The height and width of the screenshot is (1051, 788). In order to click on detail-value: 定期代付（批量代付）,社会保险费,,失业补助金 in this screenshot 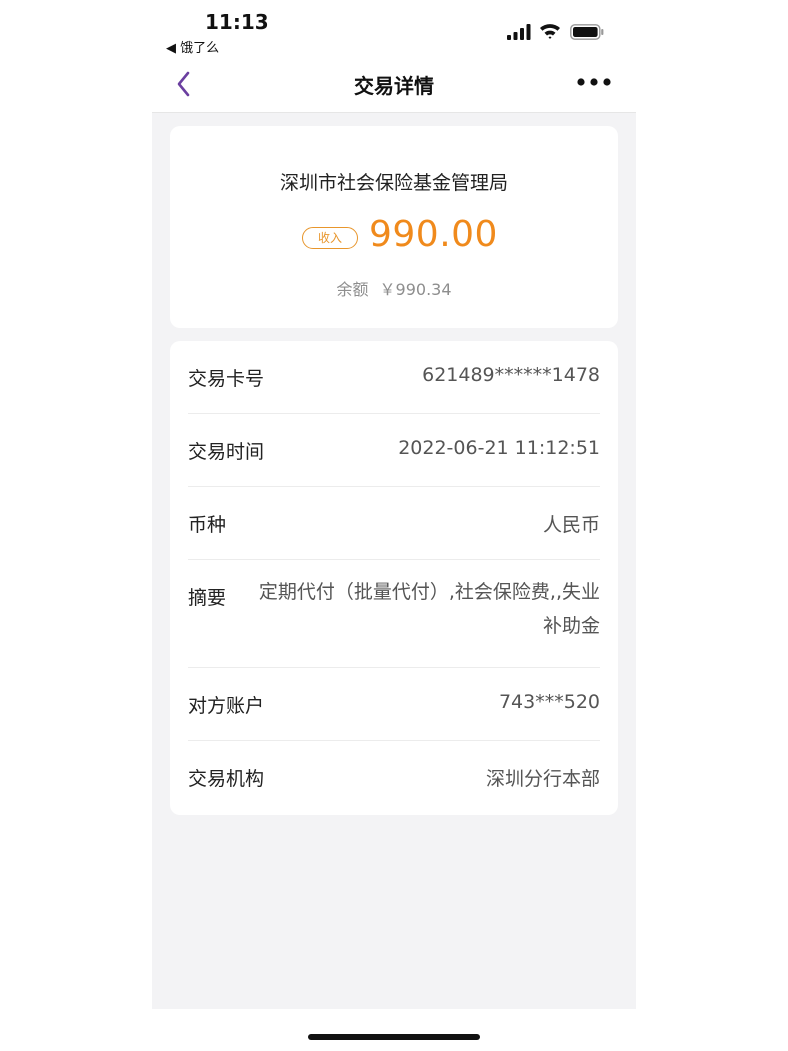, I will do `click(429, 609)`.